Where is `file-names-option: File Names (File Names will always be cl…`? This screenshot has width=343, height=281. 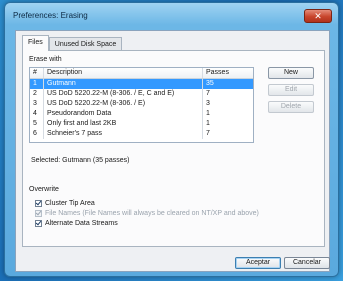
file-names-option: File Names (File Names will always be cl… is located at coordinates (147, 213).